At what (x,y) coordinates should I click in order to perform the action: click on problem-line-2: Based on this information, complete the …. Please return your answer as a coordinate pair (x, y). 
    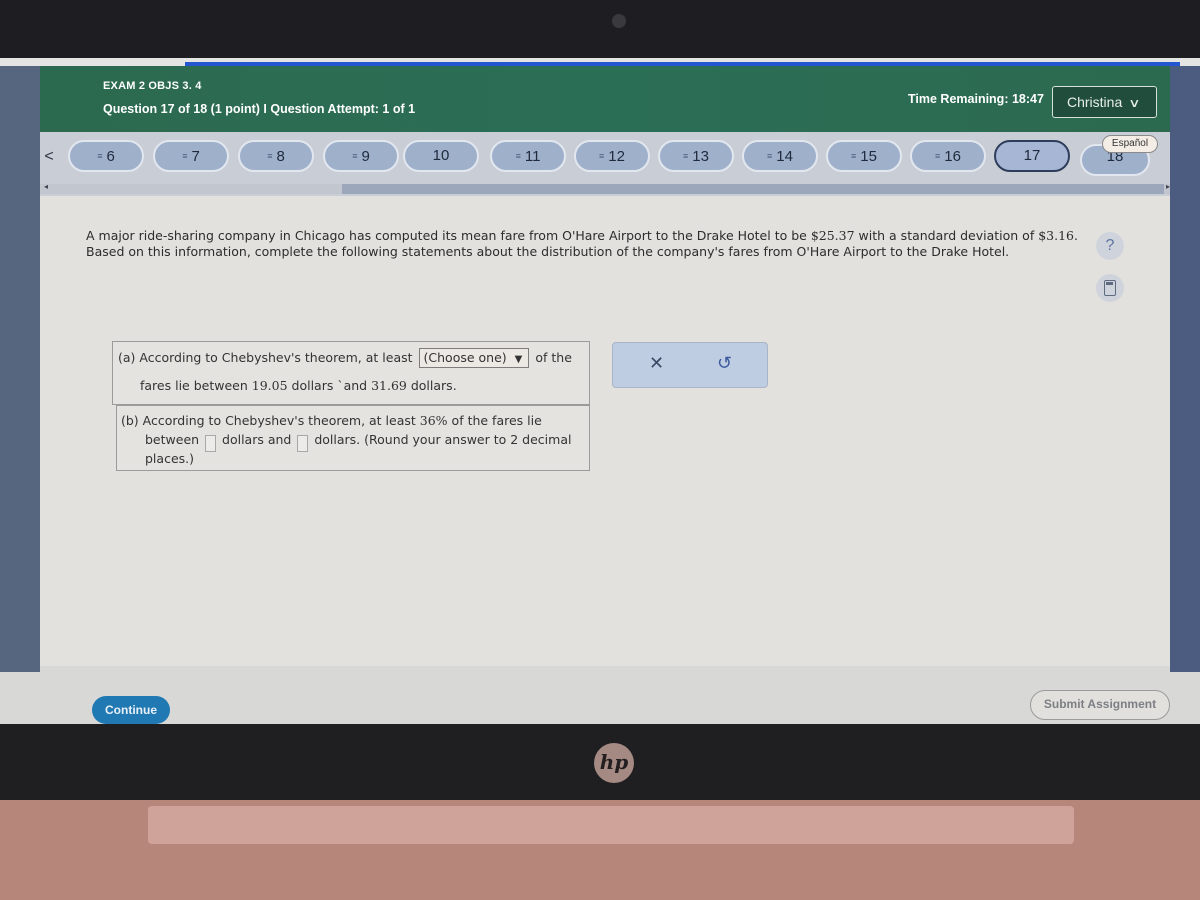
    Looking at the image, I should click on (548, 251).